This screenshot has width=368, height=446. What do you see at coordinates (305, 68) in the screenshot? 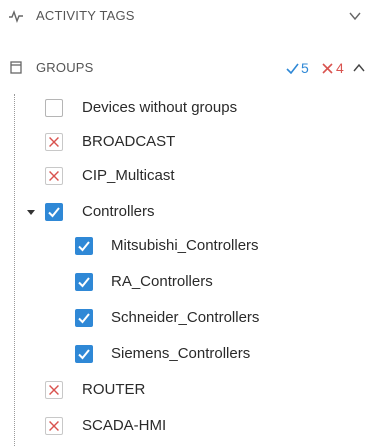
I see `included-count: 5` at bounding box center [305, 68].